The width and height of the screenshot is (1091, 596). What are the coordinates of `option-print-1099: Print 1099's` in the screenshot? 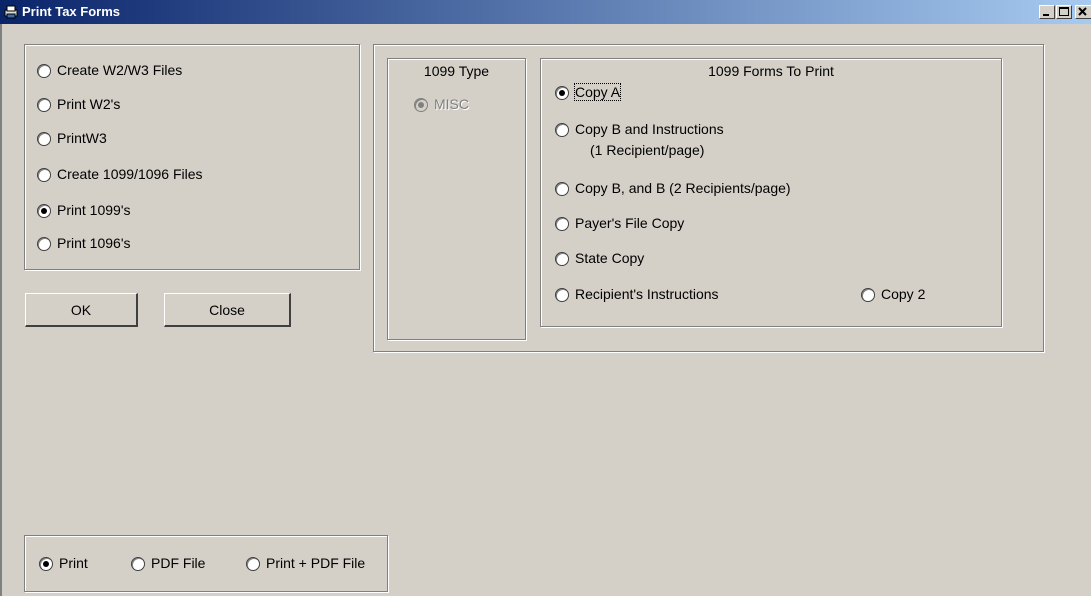 It's located at (84, 210).